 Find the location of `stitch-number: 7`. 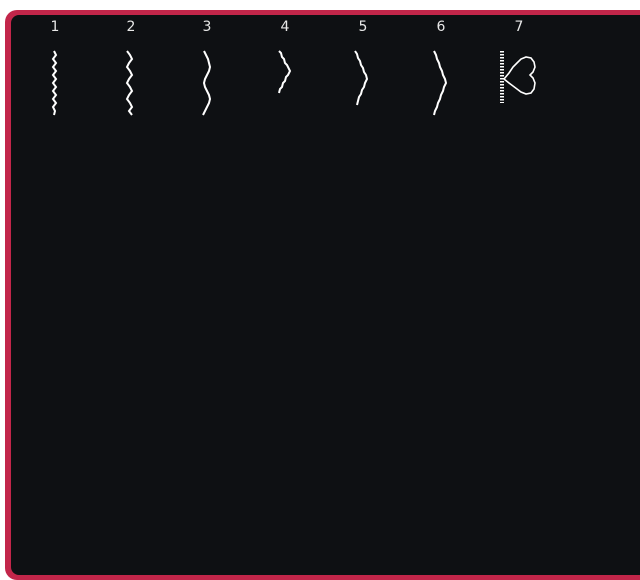

stitch-number: 7 is located at coordinates (519, 27).